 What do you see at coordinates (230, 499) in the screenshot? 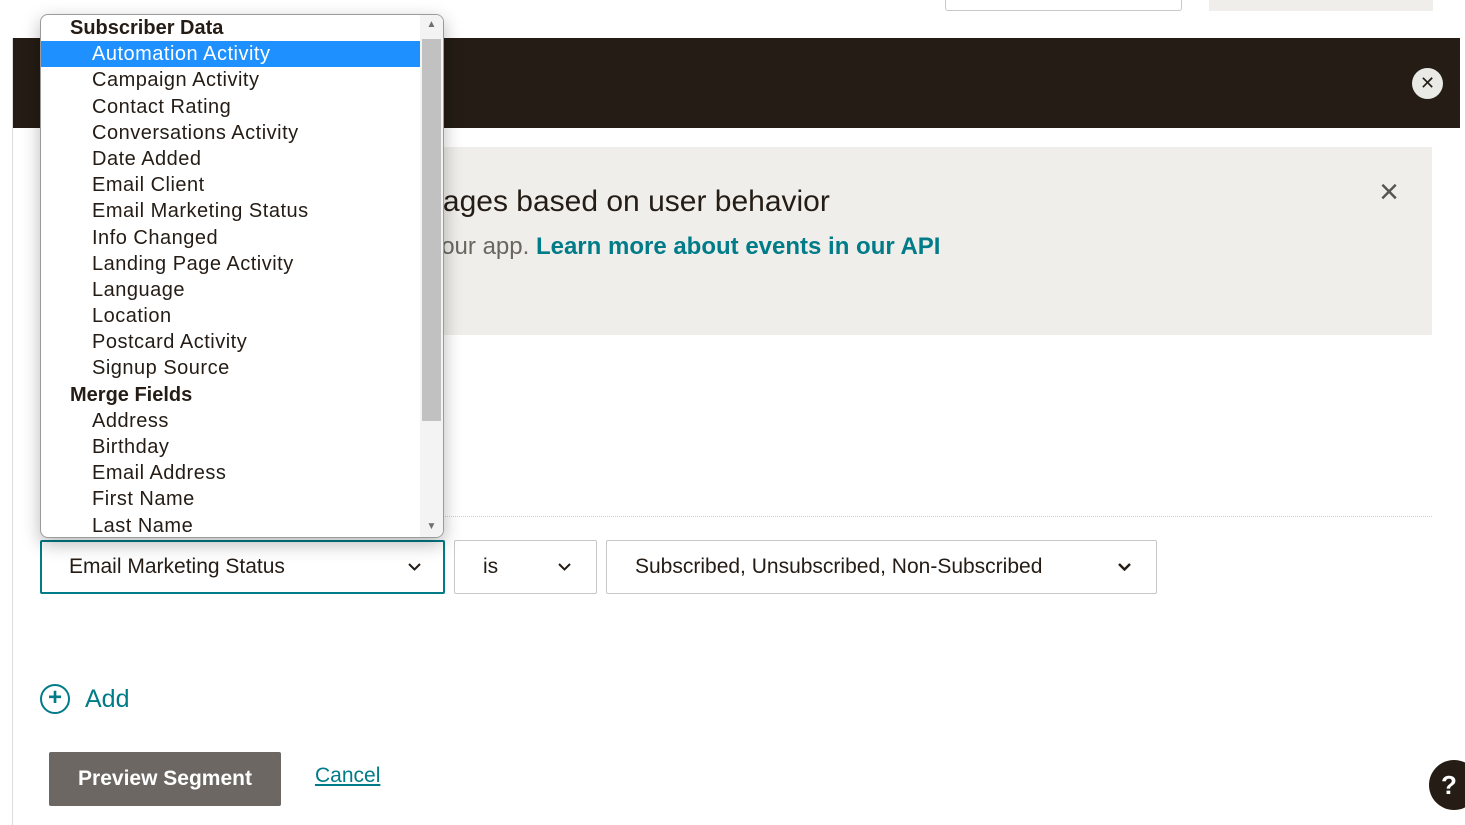
I see `dropdown-option: First Name` at bounding box center [230, 499].